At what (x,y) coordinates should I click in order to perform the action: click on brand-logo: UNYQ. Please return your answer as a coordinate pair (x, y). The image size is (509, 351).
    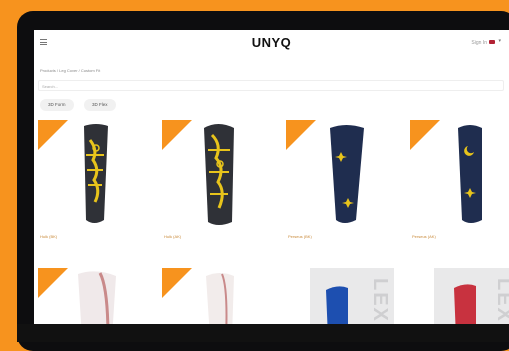
    Looking at the image, I should click on (271, 42).